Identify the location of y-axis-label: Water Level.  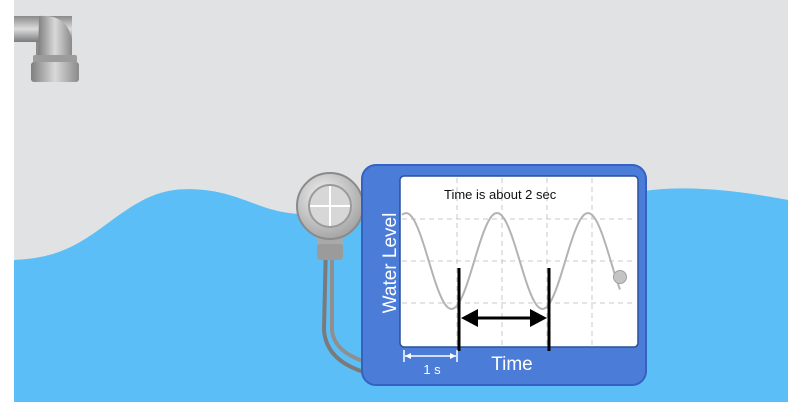
(390, 263).